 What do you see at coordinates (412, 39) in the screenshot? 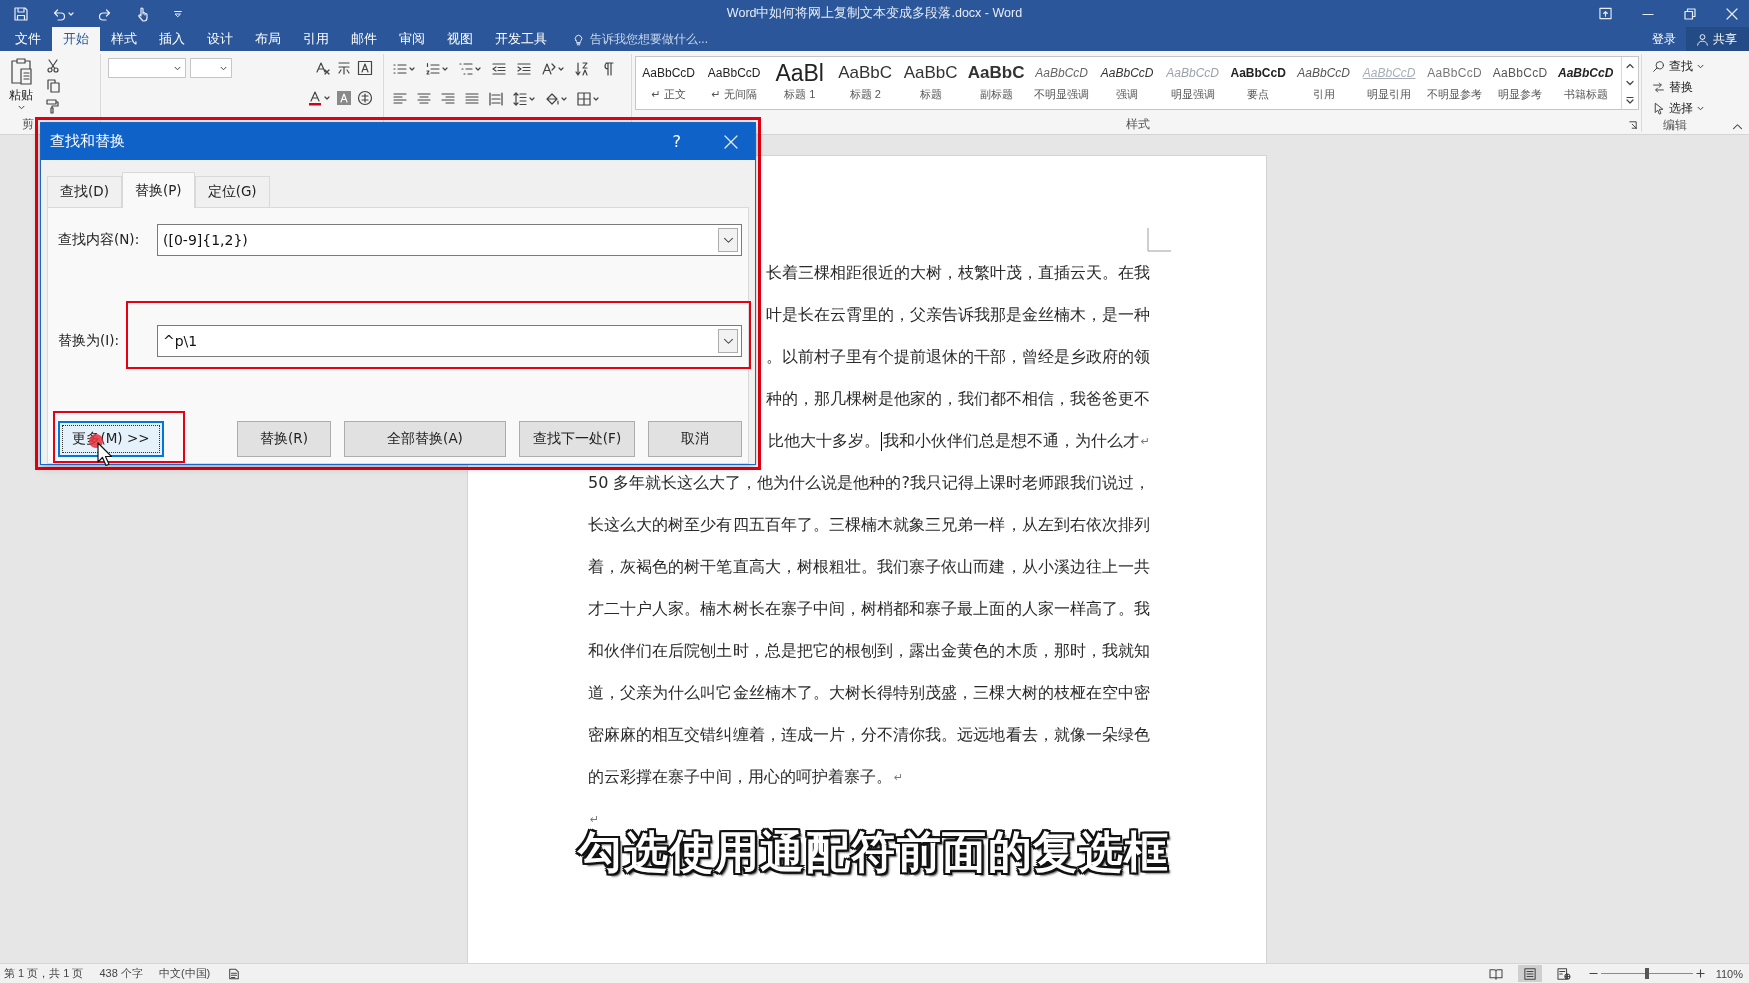
I see `ribbon-tab: 审阅` at bounding box center [412, 39].